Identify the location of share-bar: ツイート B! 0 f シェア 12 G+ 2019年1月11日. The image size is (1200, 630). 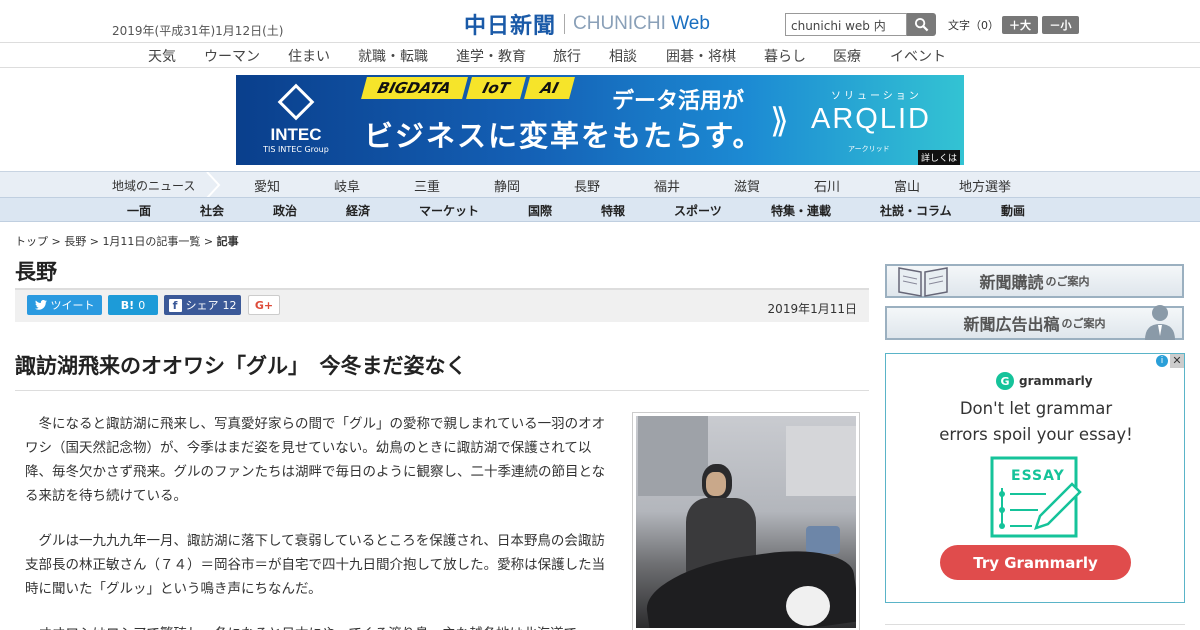
(442, 305).